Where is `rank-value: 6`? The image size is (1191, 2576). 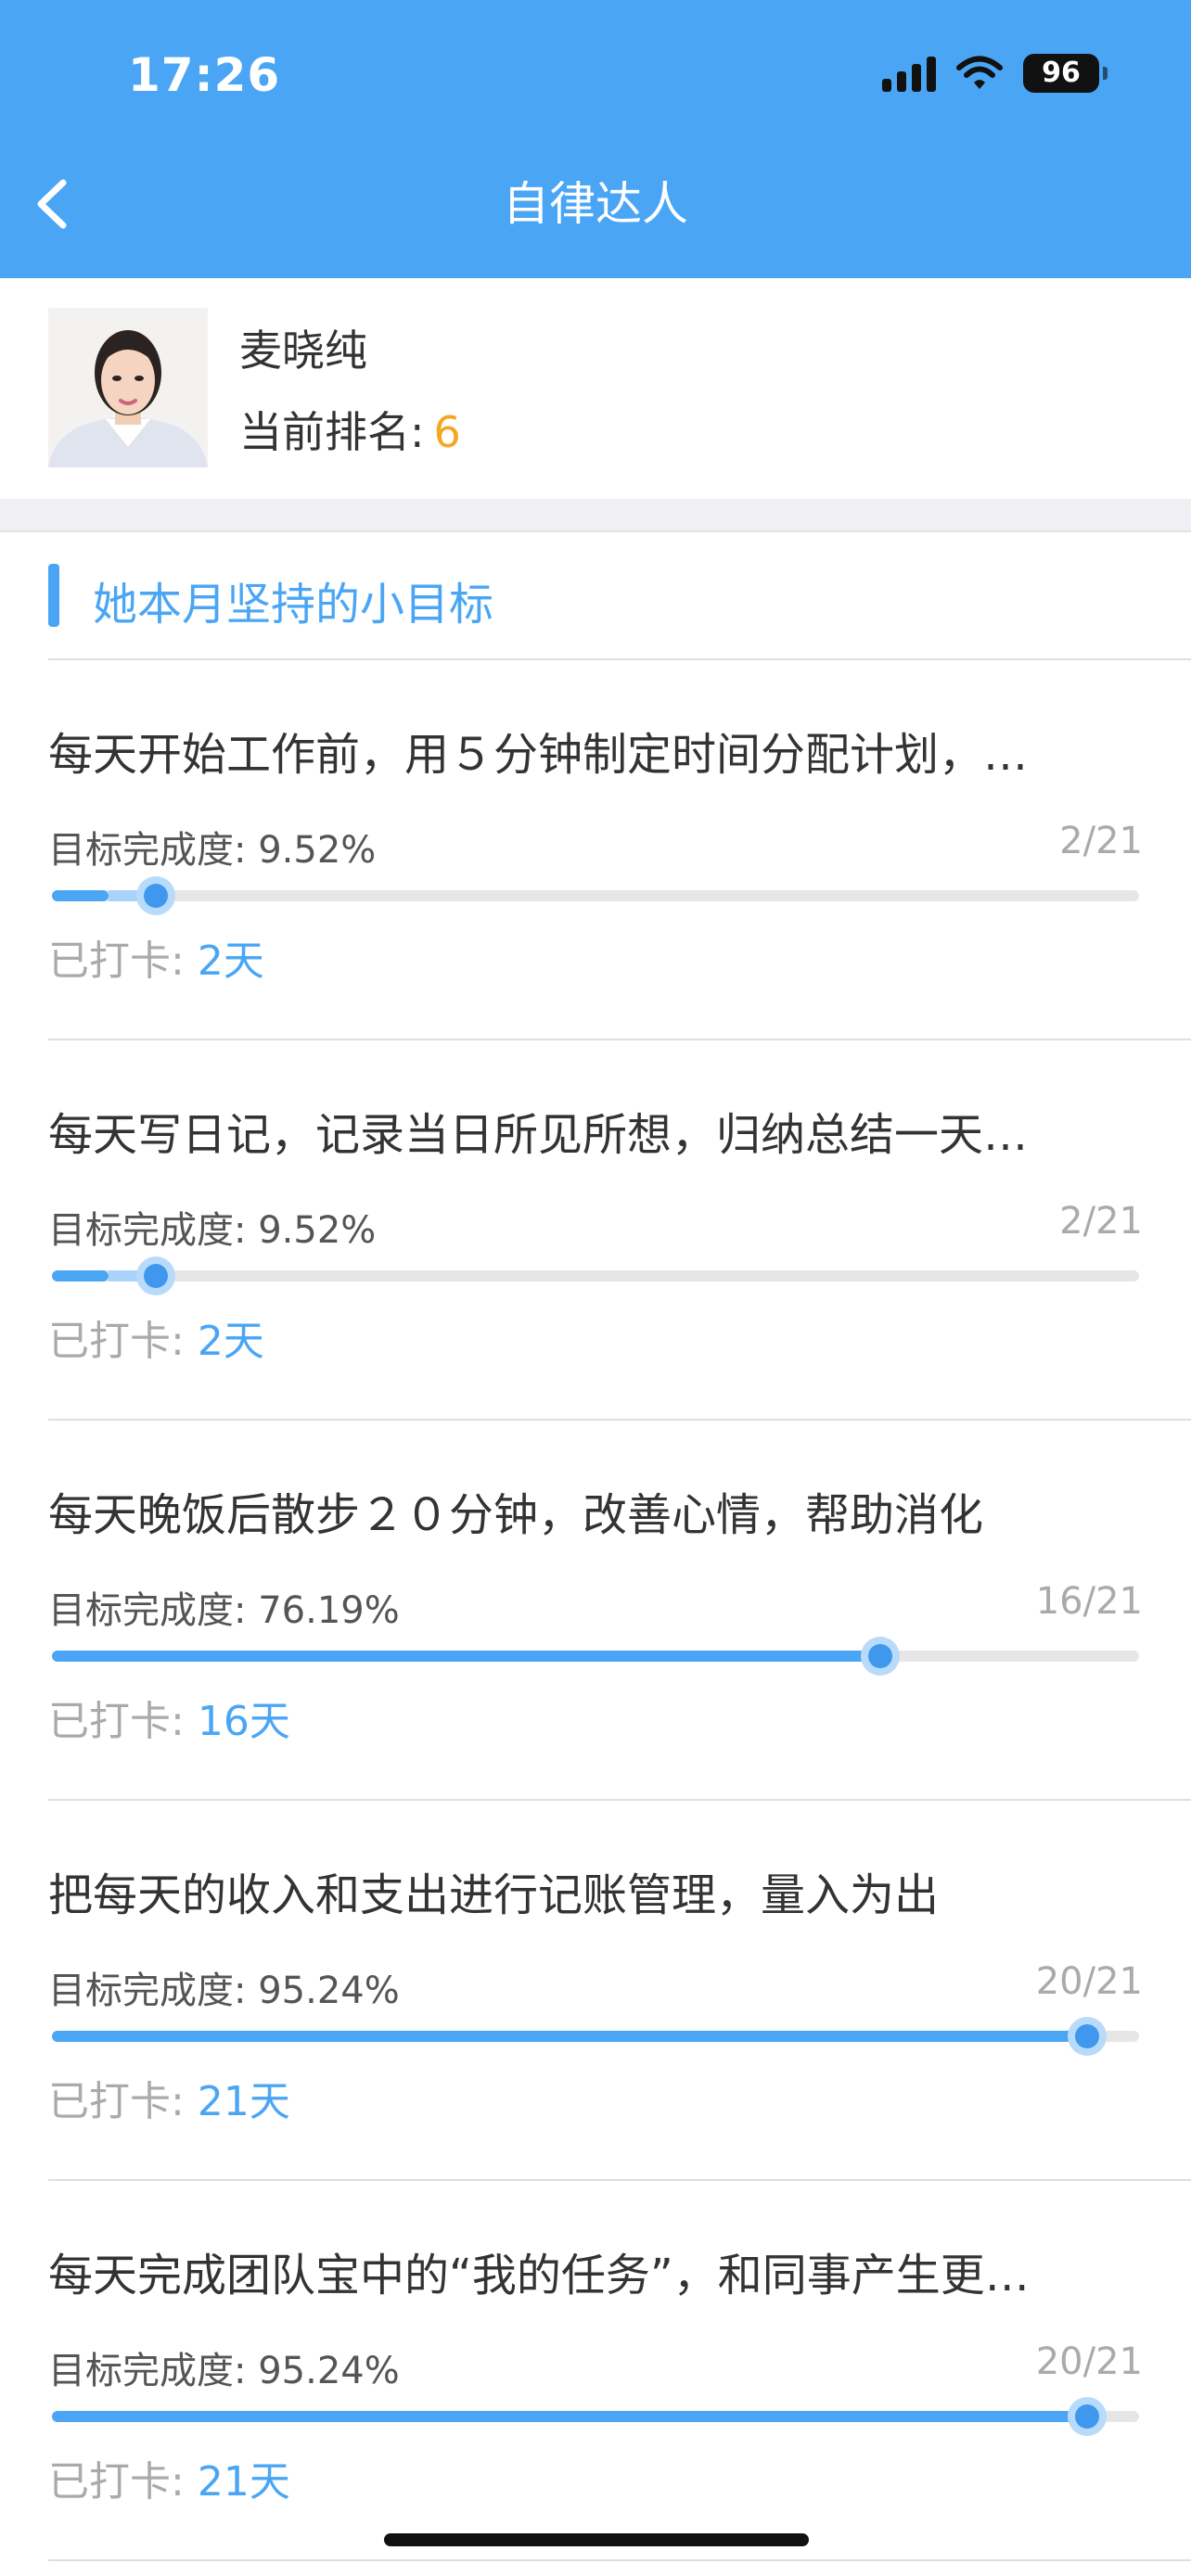 rank-value: 6 is located at coordinates (447, 432).